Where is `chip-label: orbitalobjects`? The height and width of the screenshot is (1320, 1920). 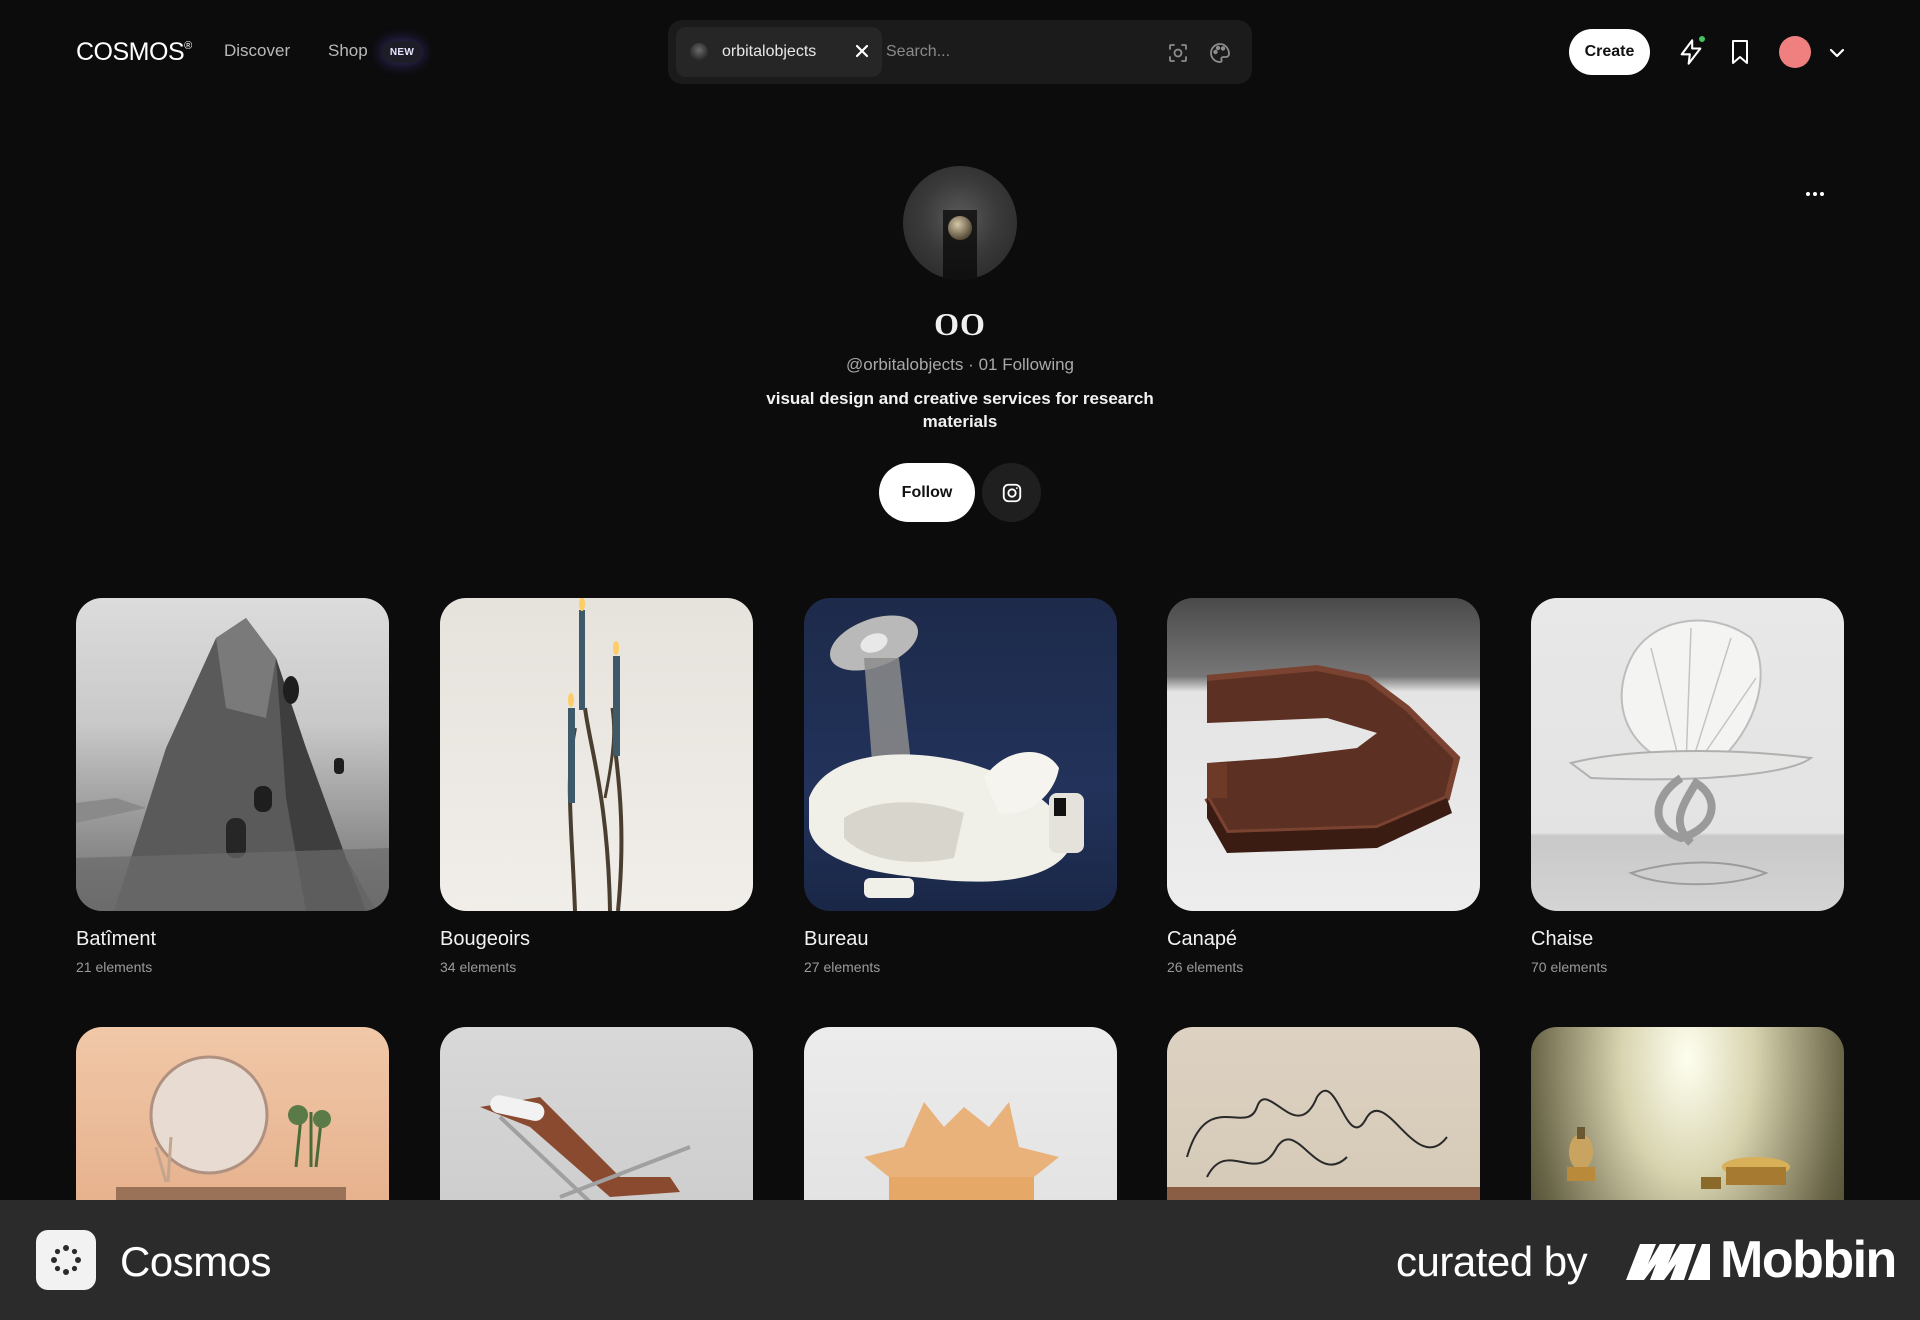
chip-label: orbitalobjects is located at coordinates (769, 51).